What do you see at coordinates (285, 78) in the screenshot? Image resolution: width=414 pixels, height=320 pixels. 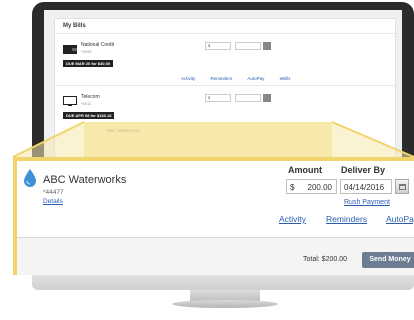 I see `ebills-link: eBills` at bounding box center [285, 78].